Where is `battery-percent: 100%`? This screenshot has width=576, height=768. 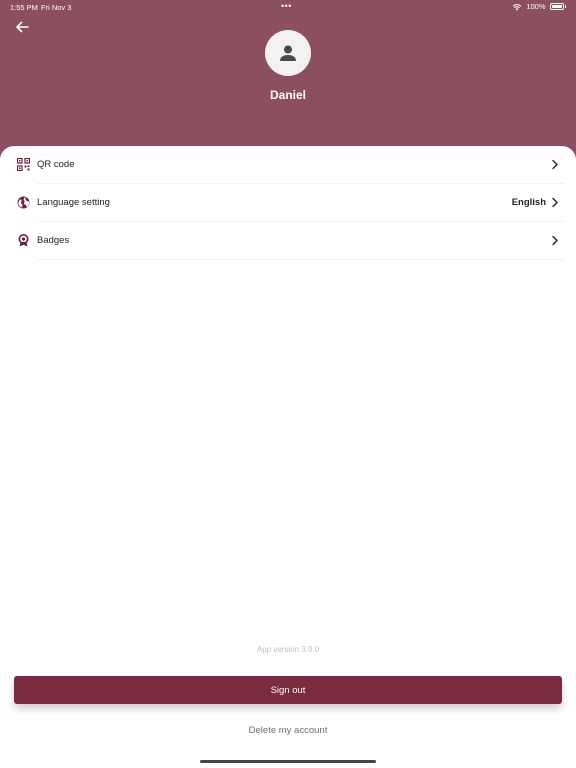
battery-percent: 100% is located at coordinates (536, 6).